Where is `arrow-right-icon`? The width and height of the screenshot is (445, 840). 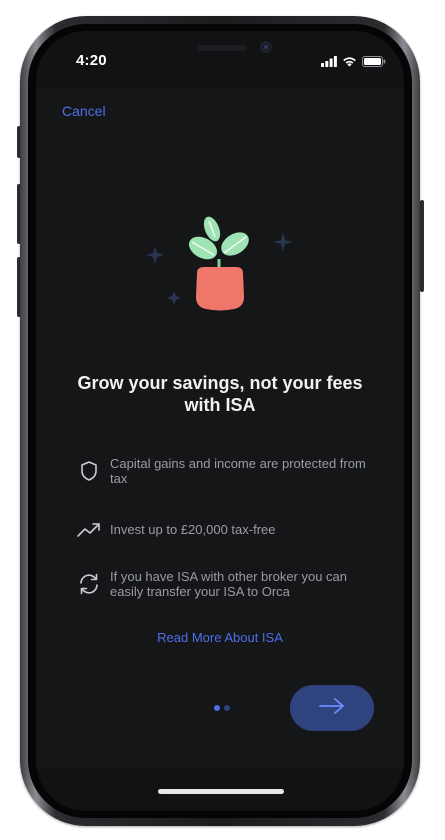 arrow-right-icon is located at coordinates (332, 708).